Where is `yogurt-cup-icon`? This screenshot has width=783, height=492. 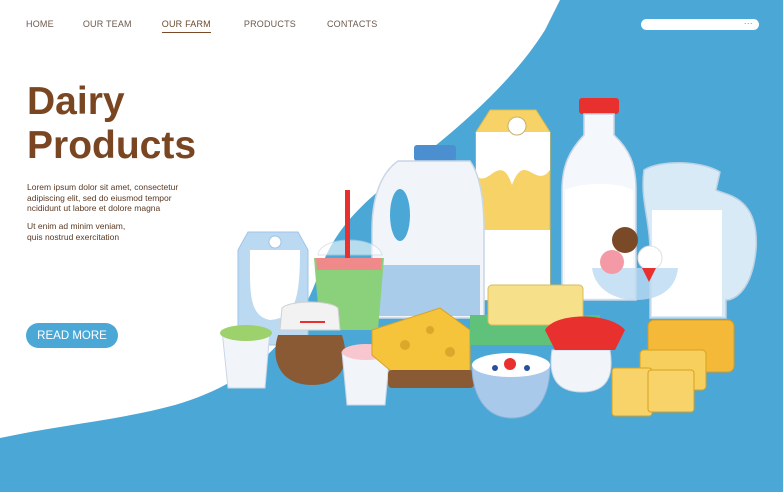
yogurt-cup-icon is located at coordinates (246, 357).